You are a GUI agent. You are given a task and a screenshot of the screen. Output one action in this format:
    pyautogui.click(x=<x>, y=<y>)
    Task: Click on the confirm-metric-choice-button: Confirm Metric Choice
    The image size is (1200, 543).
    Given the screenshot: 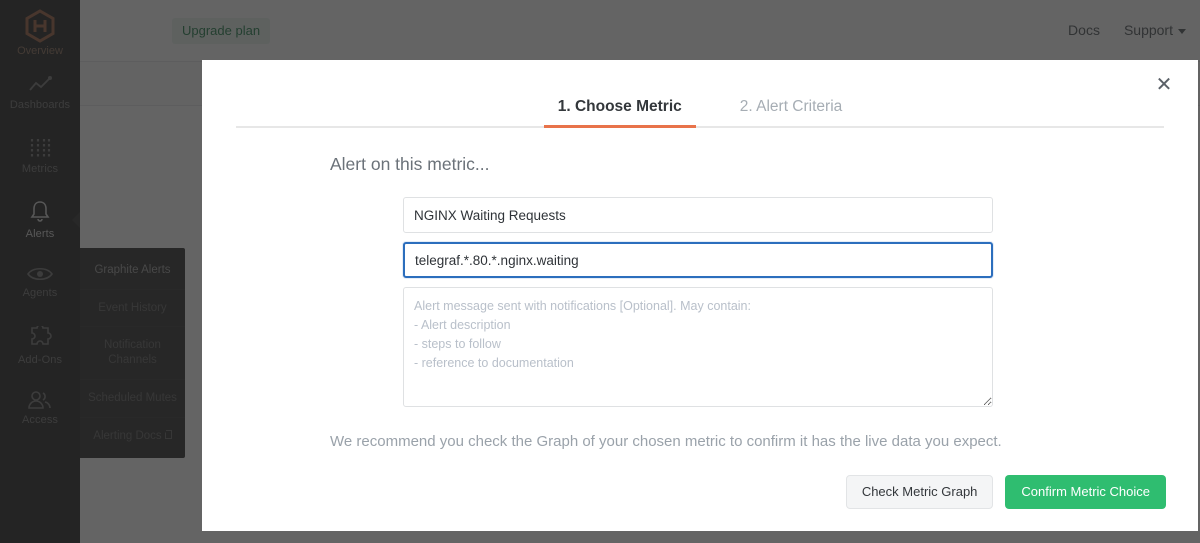 What is the action you would take?
    pyautogui.click(x=1085, y=491)
    